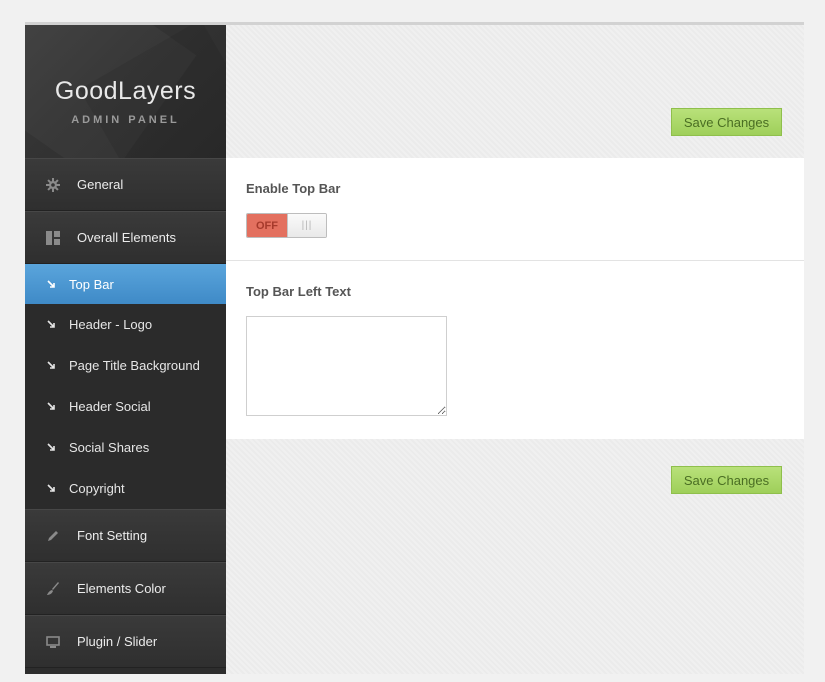 The width and height of the screenshot is (825, 682). What do you see at coordinates (110, 406) in the screenshot?
I see `sidebar-subitem-label: Header Social` at bounding box center [110, 406].